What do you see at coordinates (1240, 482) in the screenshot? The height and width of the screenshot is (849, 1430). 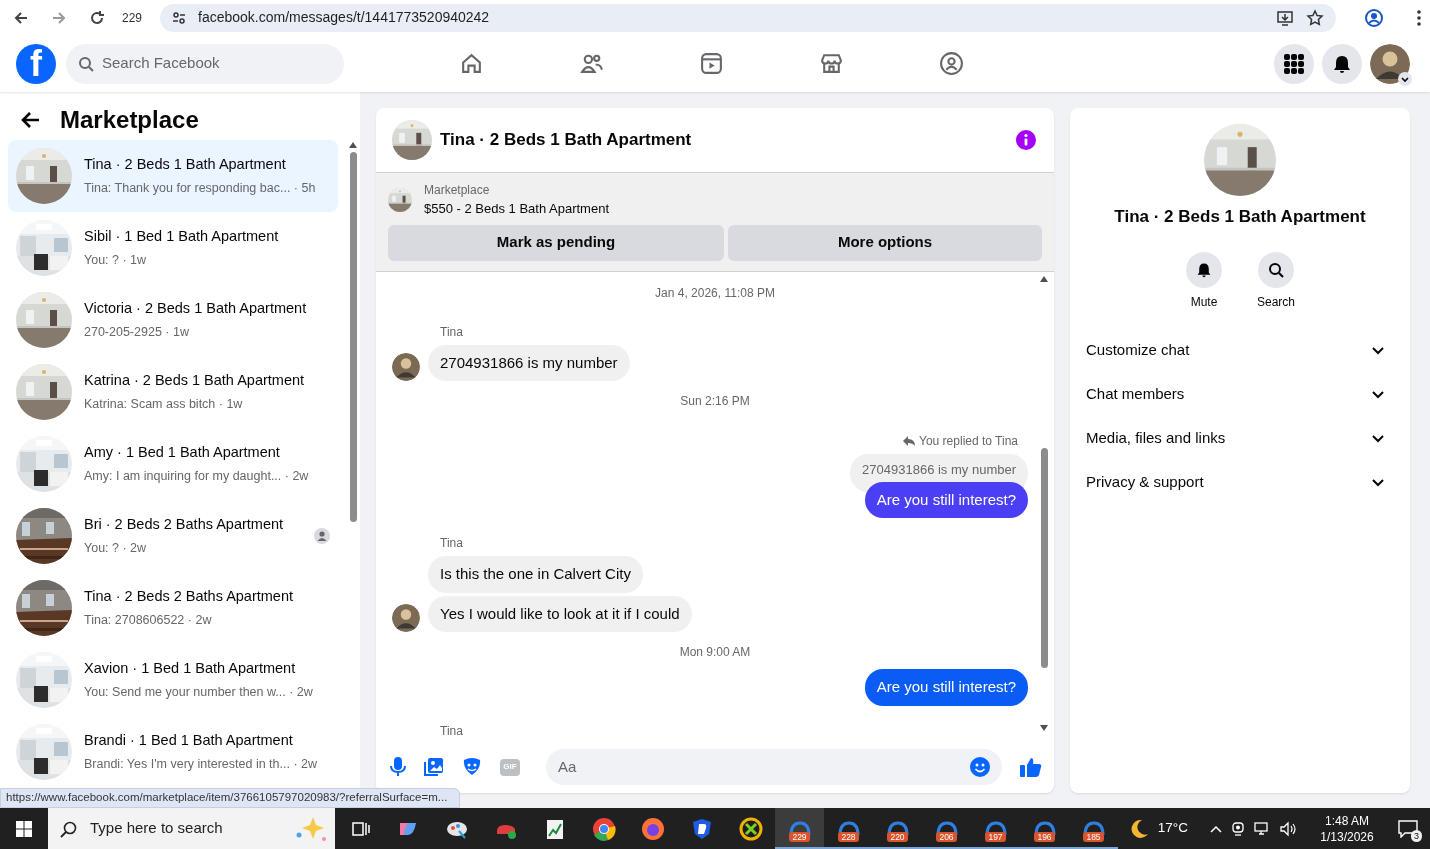 I see `details-section-row: Privacy & support` at bounding box center [1240, 482].